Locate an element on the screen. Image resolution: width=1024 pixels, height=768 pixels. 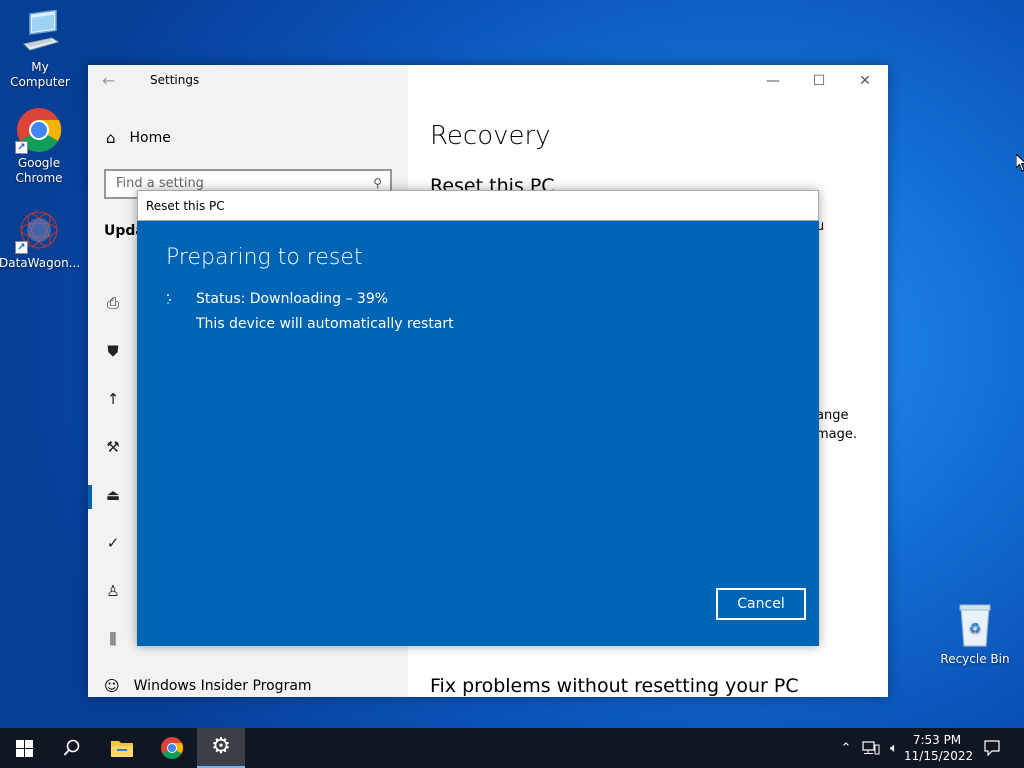
desktop-icon-label: Recycle Bin is located at coordinates (975, 659).